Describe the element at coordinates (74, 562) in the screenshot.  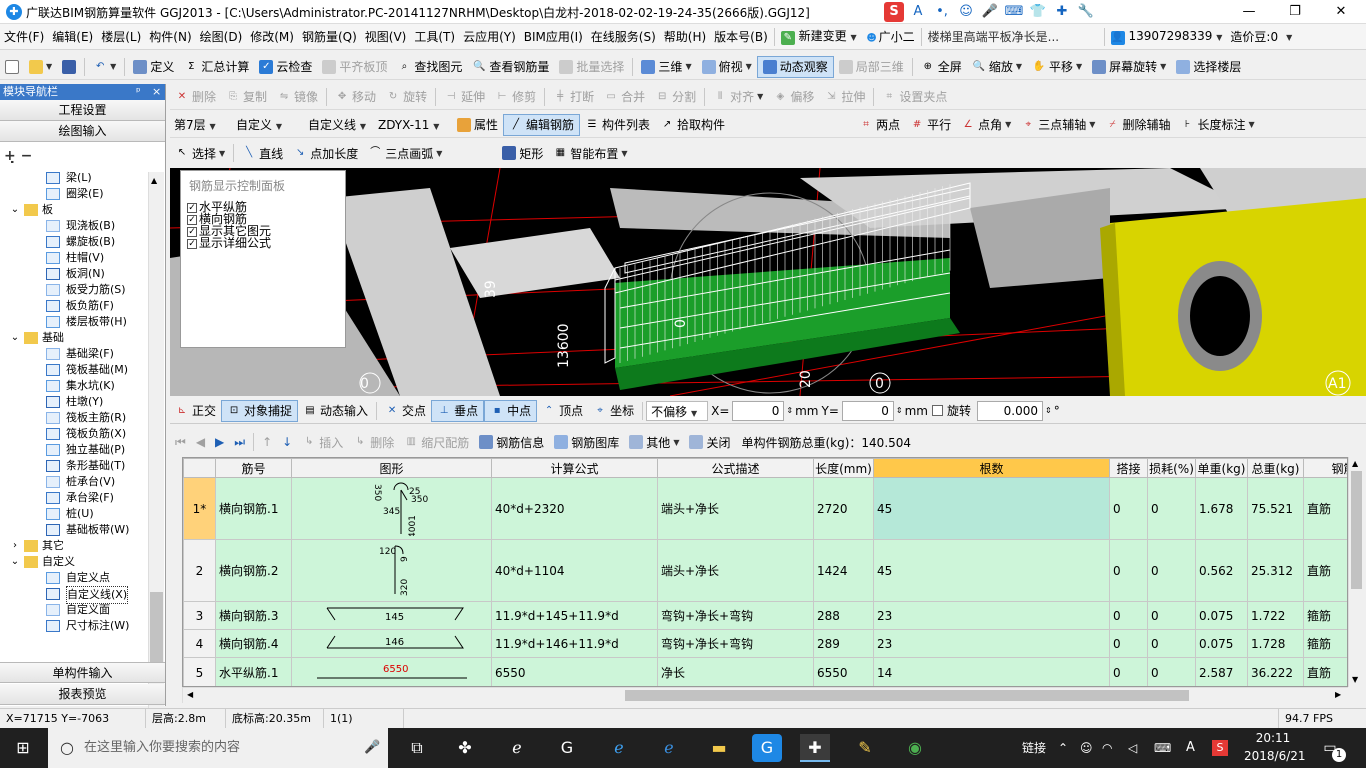
I see `tree-item: ⌄ 自定义` at that location.